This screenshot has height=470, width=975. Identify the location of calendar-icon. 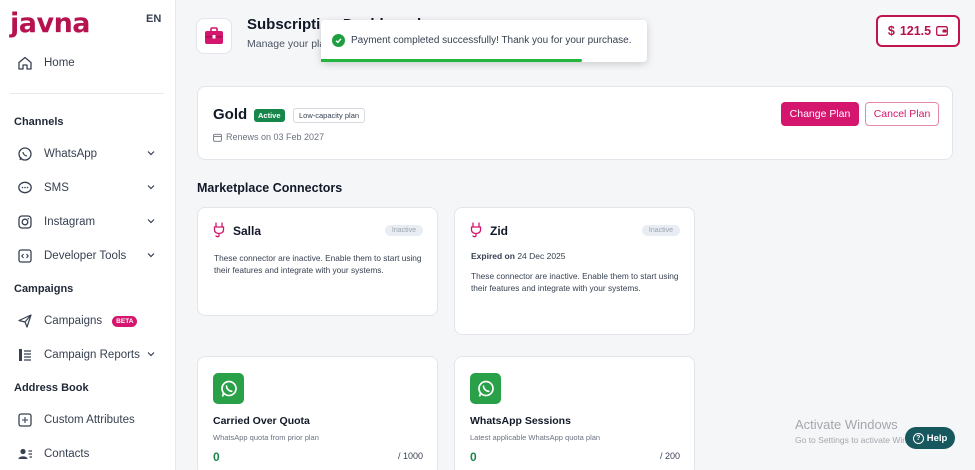
(219, 137).